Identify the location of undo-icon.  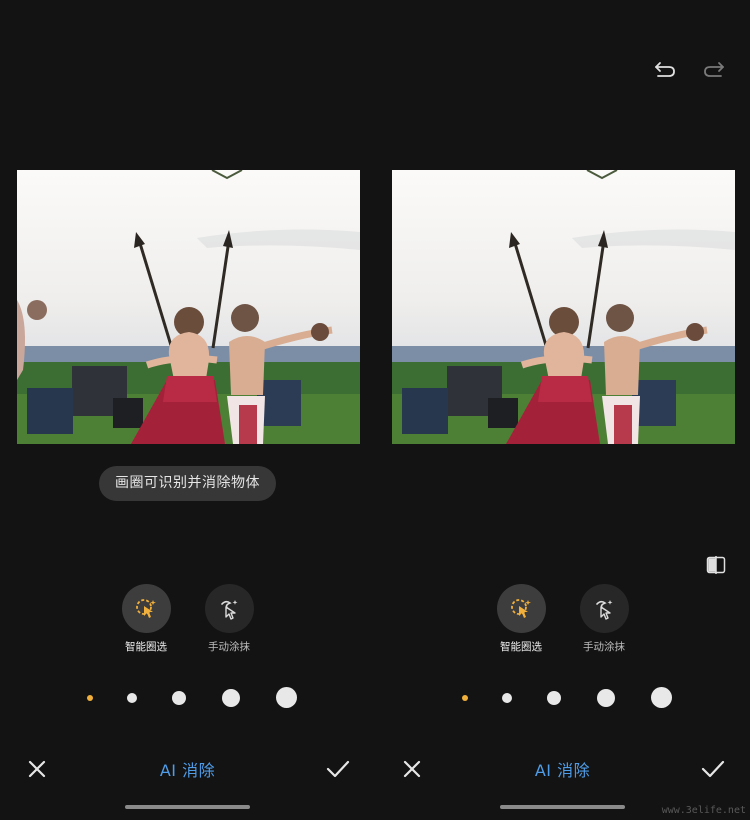
(665, 69).